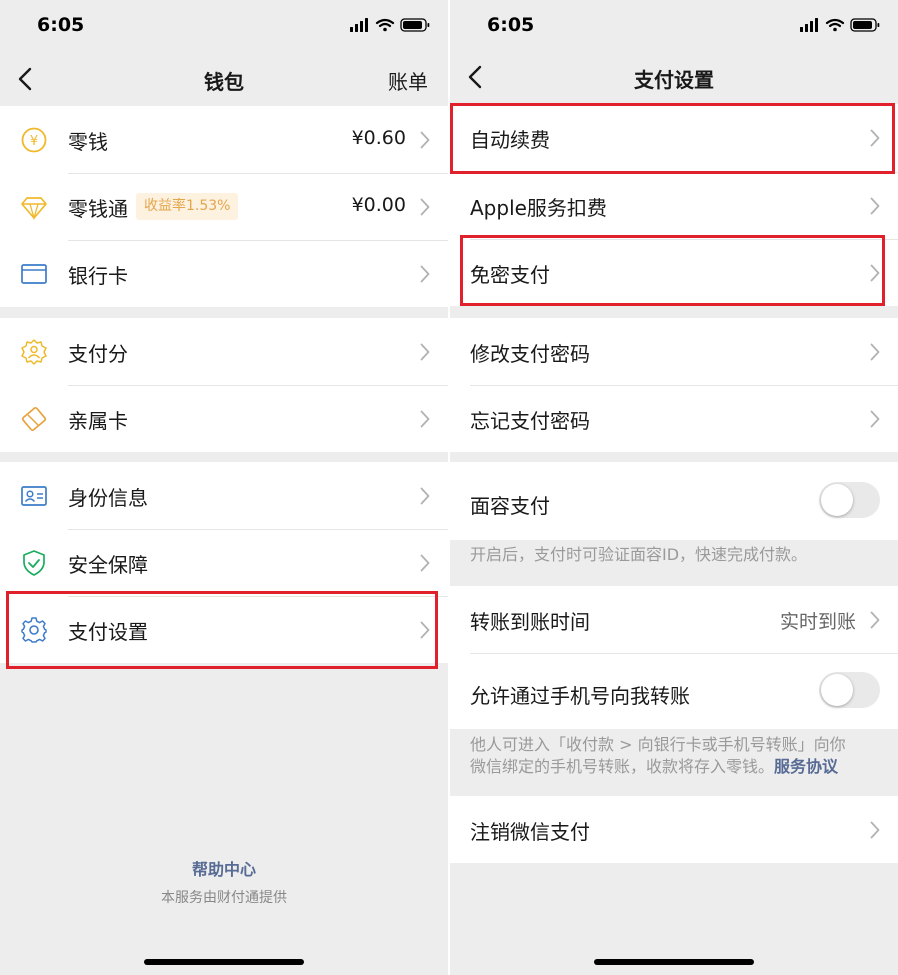 The image size is (898, 975). I want to click on row-apple-billing: Apple服务扣费, so click(674, 205).